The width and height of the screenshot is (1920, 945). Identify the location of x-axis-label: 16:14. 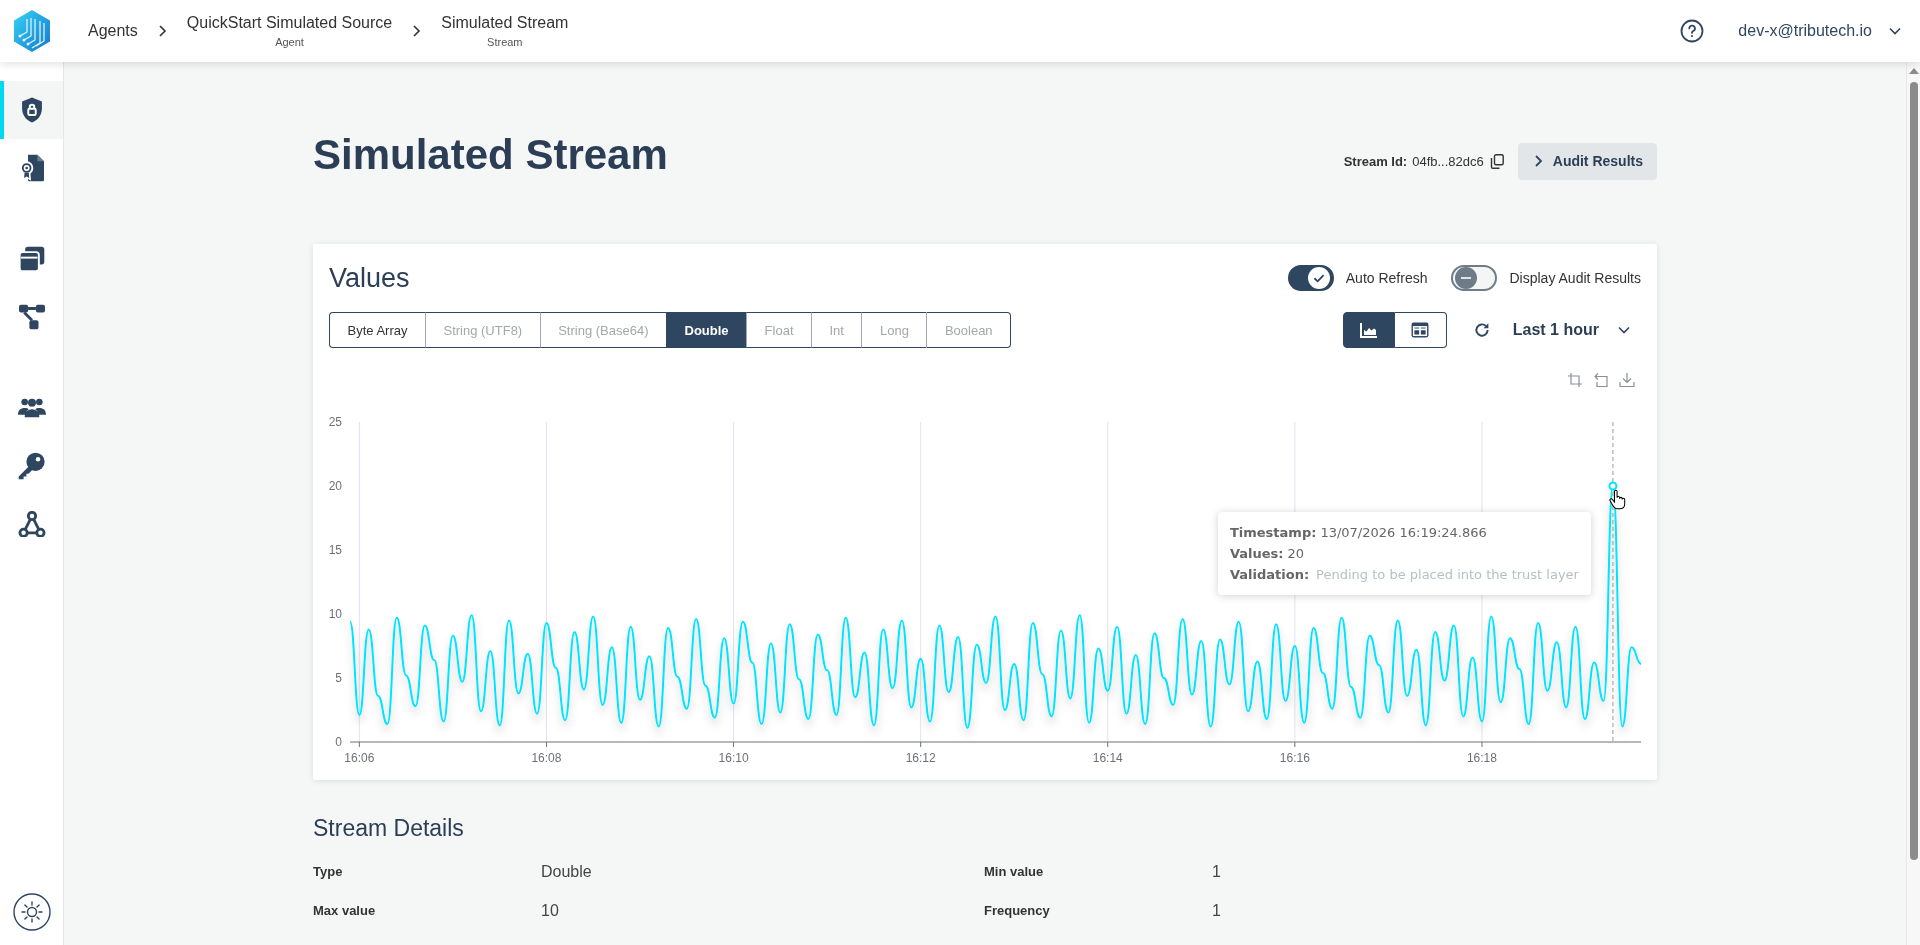
(1107, 758).